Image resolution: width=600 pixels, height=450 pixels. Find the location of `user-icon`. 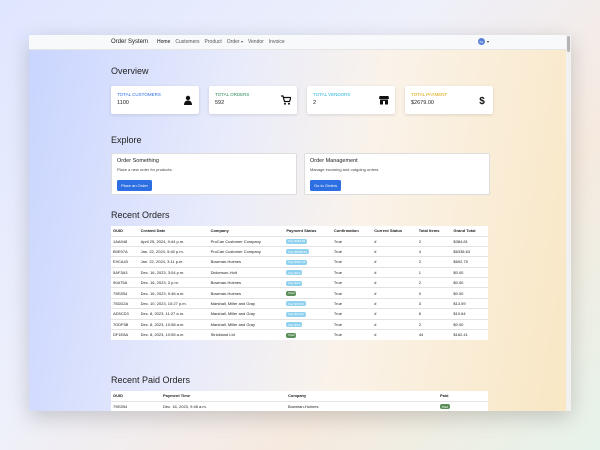

user-icon is located at coordinates (188, 100).